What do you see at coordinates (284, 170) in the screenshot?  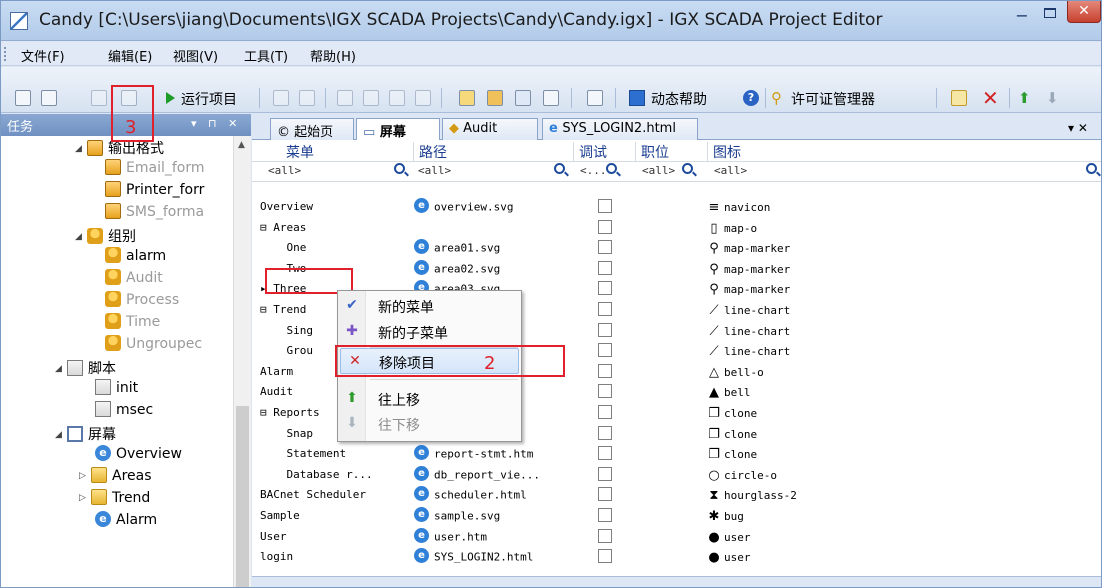 I see `filter-menu: <all>` at bounding box center [284, 170].